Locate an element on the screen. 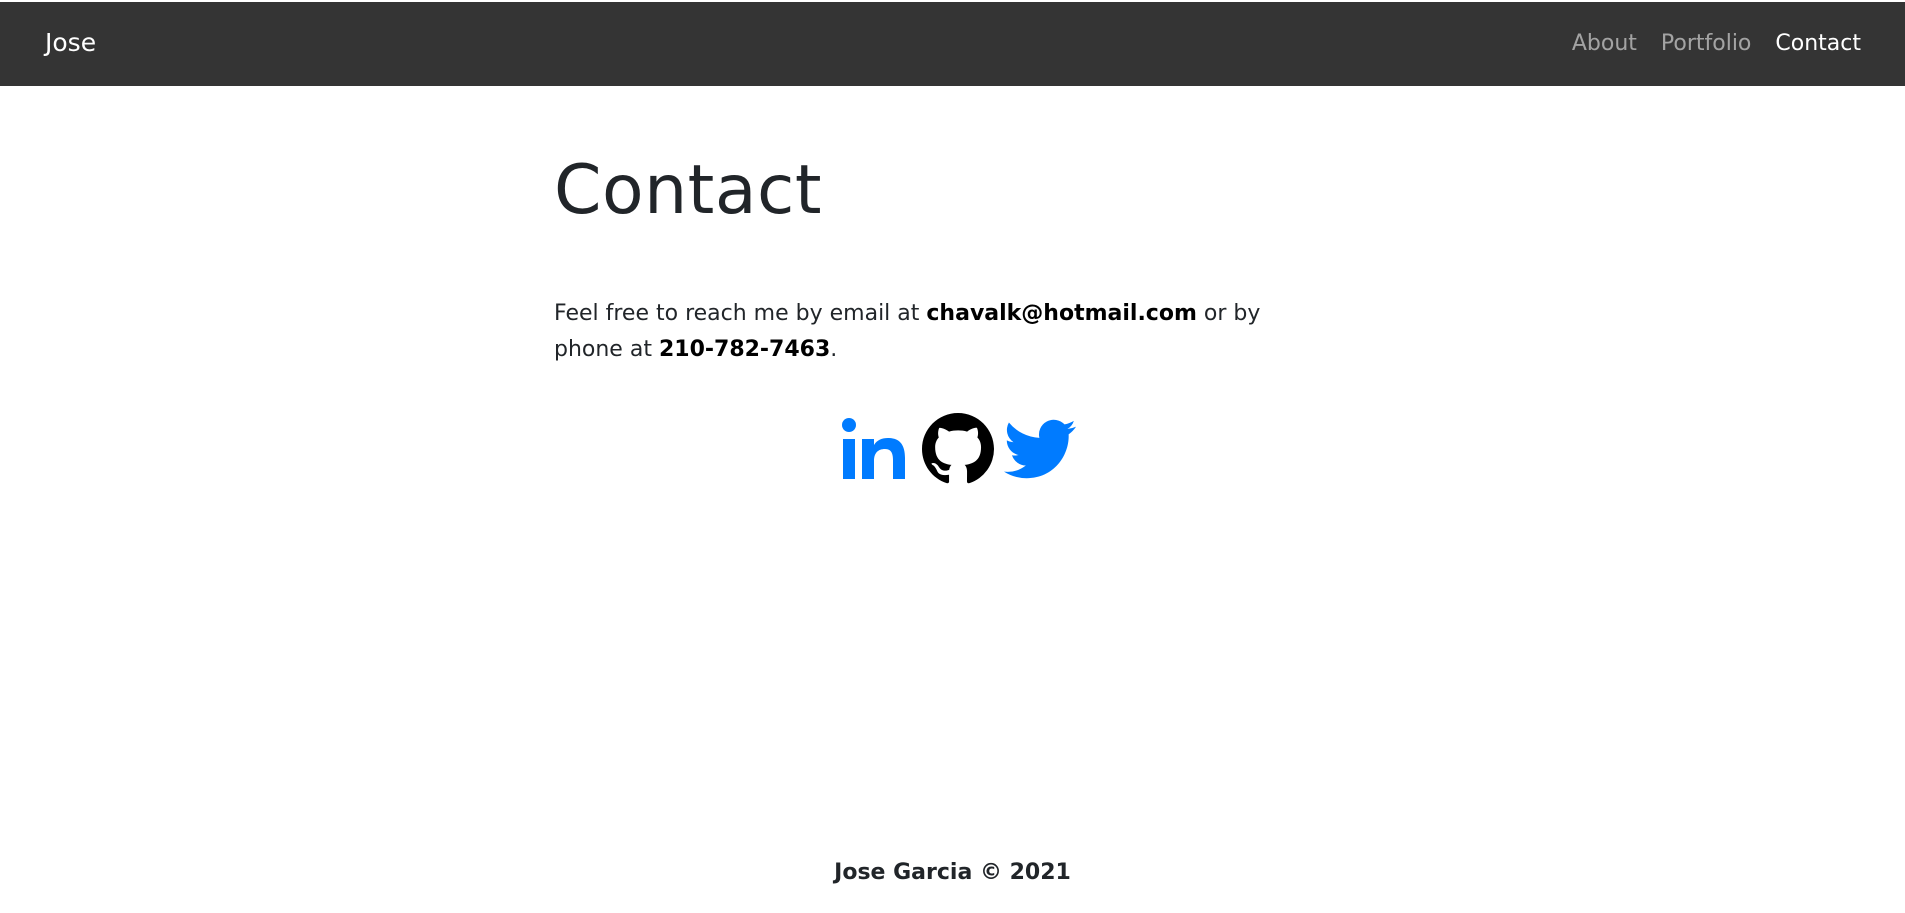 This screenshot has height=913, width=1905. twitter-icon is located at coordinates (1040, 449).